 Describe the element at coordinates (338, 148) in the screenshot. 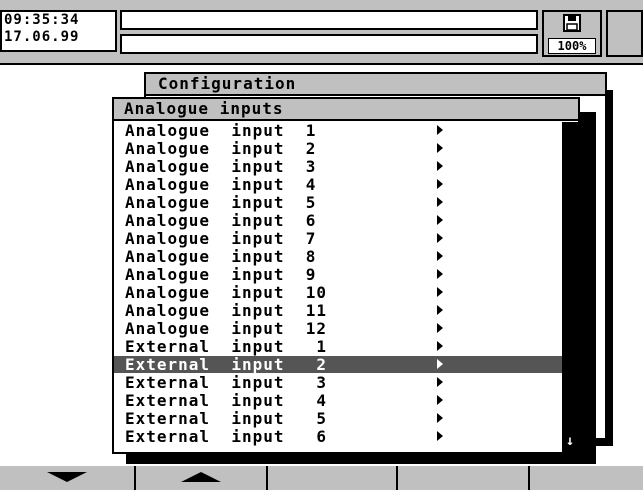

I see `list-item: Analogue input 2` at that location.